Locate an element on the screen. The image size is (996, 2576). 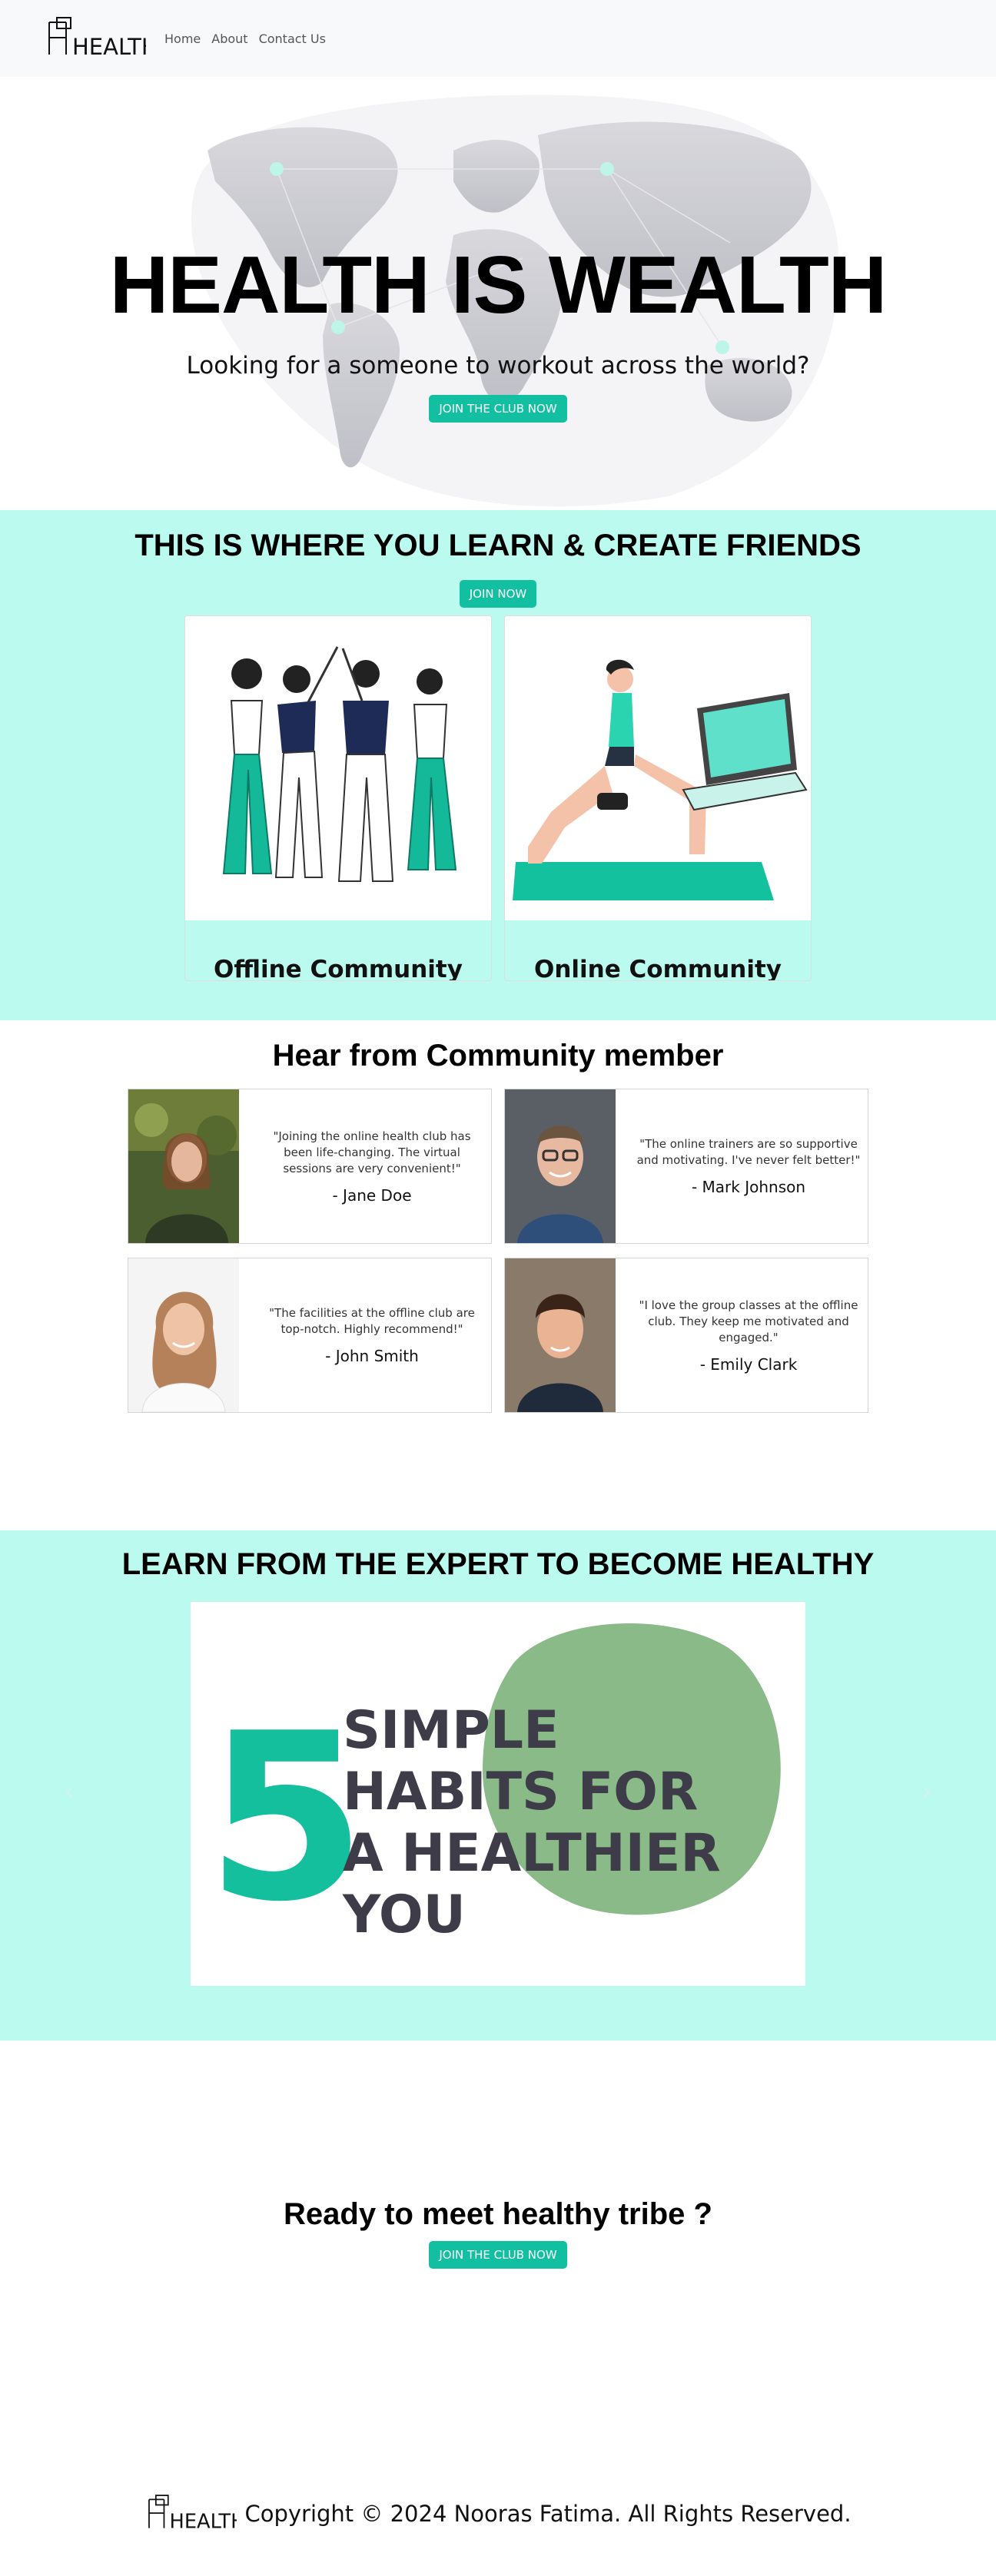
testimonials-title: Hear from Community member is located at coordinates (498, 1056).